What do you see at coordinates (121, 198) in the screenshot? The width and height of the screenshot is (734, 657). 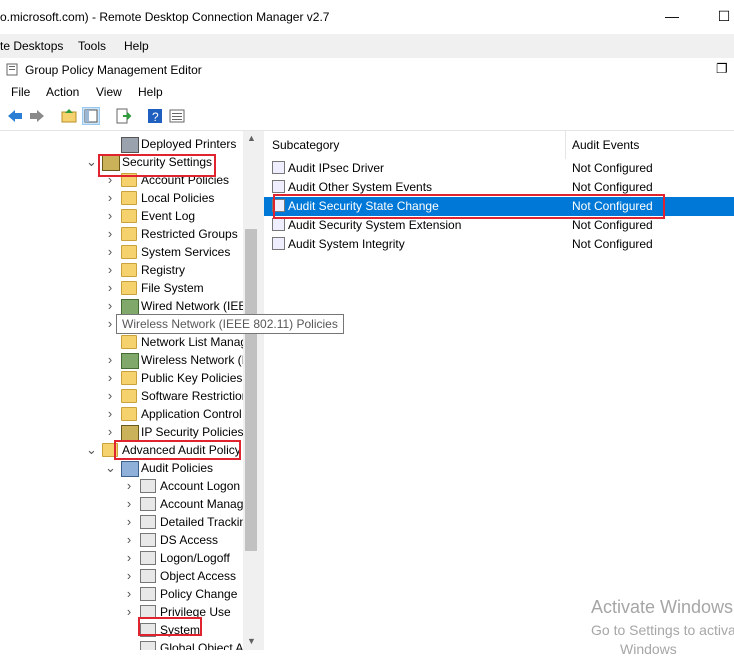 I see `tree-item: › Local Policies` at bounding box center [121, 198].